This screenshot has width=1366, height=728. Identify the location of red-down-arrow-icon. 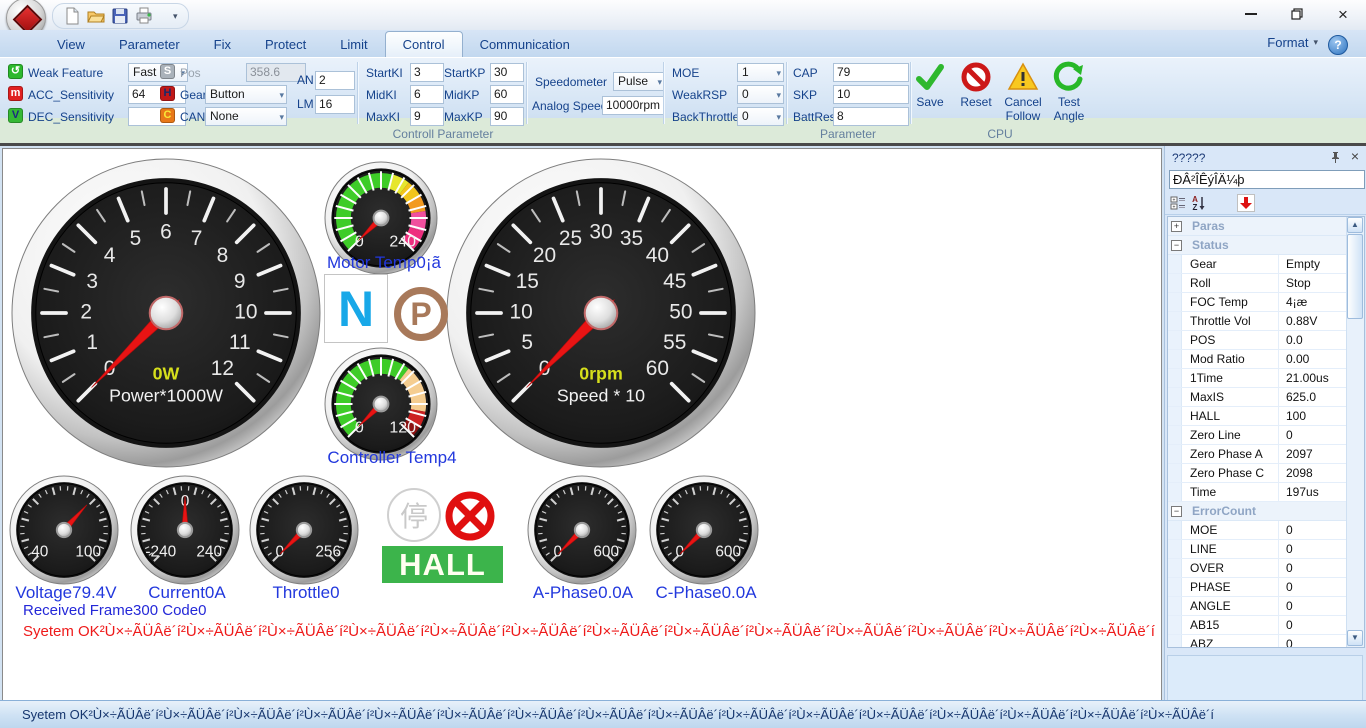
(1246, 203).